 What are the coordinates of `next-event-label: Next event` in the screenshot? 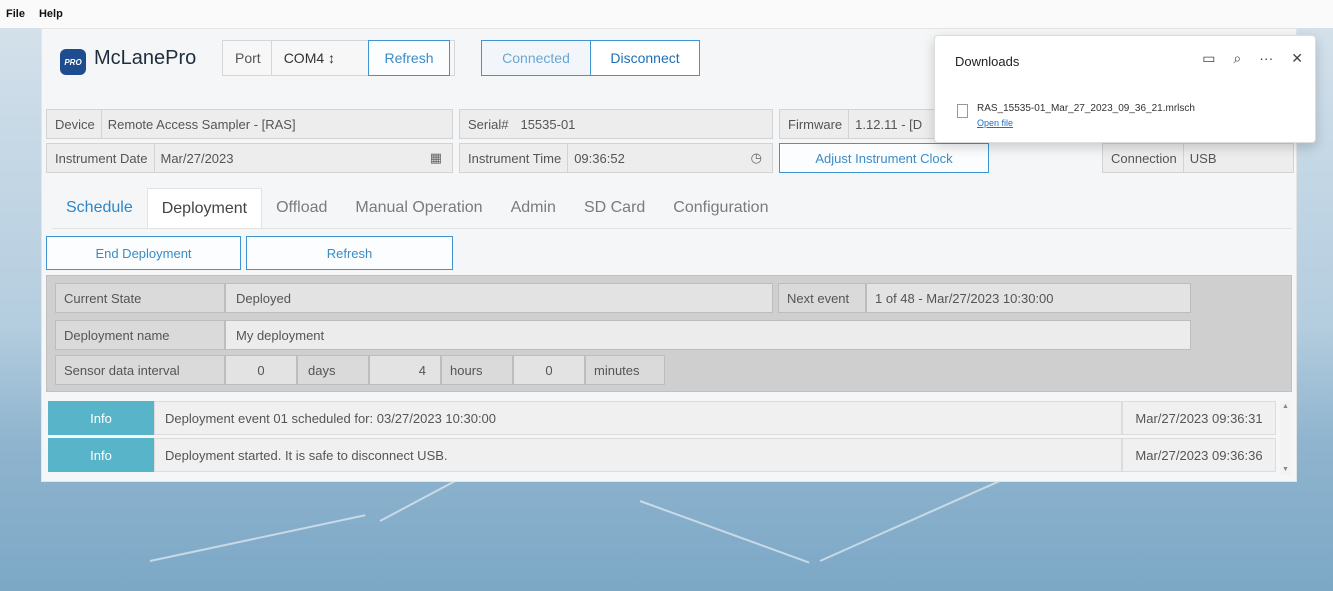 It's located at (822, 298).